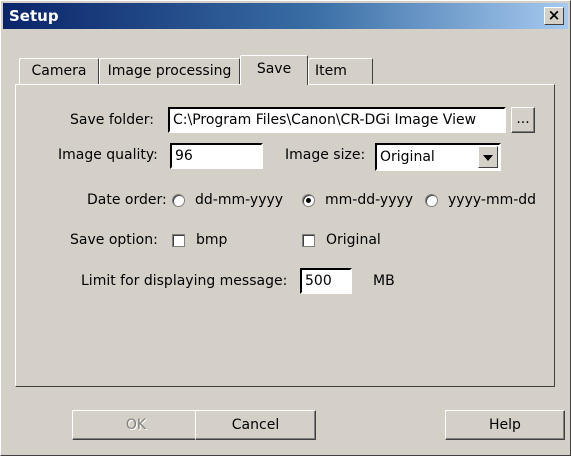 Image resolution: width=571 pixels, height=456 pixels. I want to click on tab-image-processing: Image processing, so click(169, 71).